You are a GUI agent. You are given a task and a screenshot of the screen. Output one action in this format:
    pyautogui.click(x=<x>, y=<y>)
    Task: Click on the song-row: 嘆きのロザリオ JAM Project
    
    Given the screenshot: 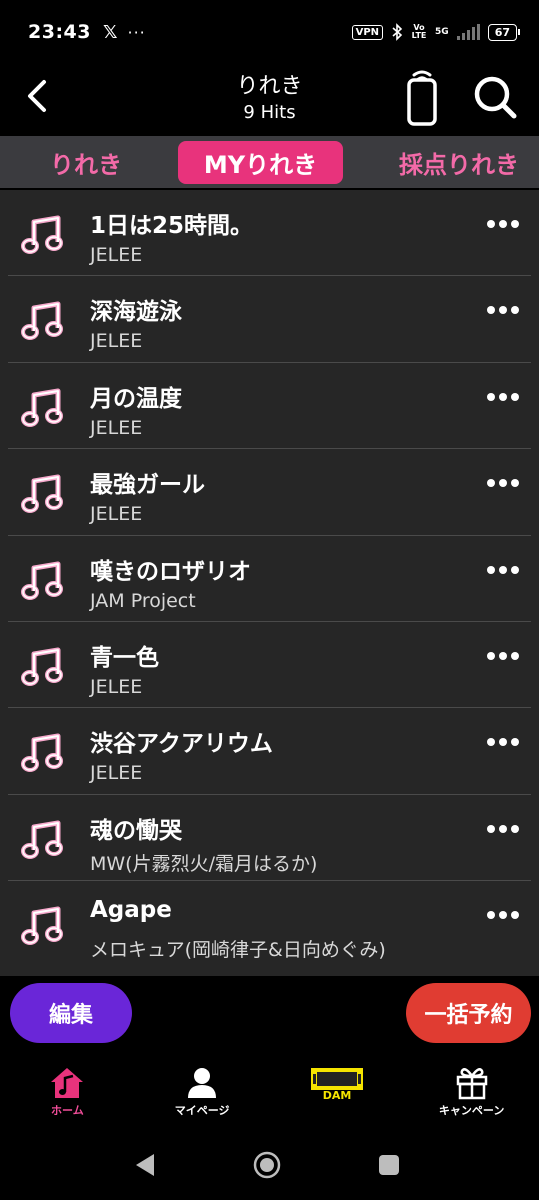 What is the action you would take?
    pyautogui.click(x=269, y=579)
    